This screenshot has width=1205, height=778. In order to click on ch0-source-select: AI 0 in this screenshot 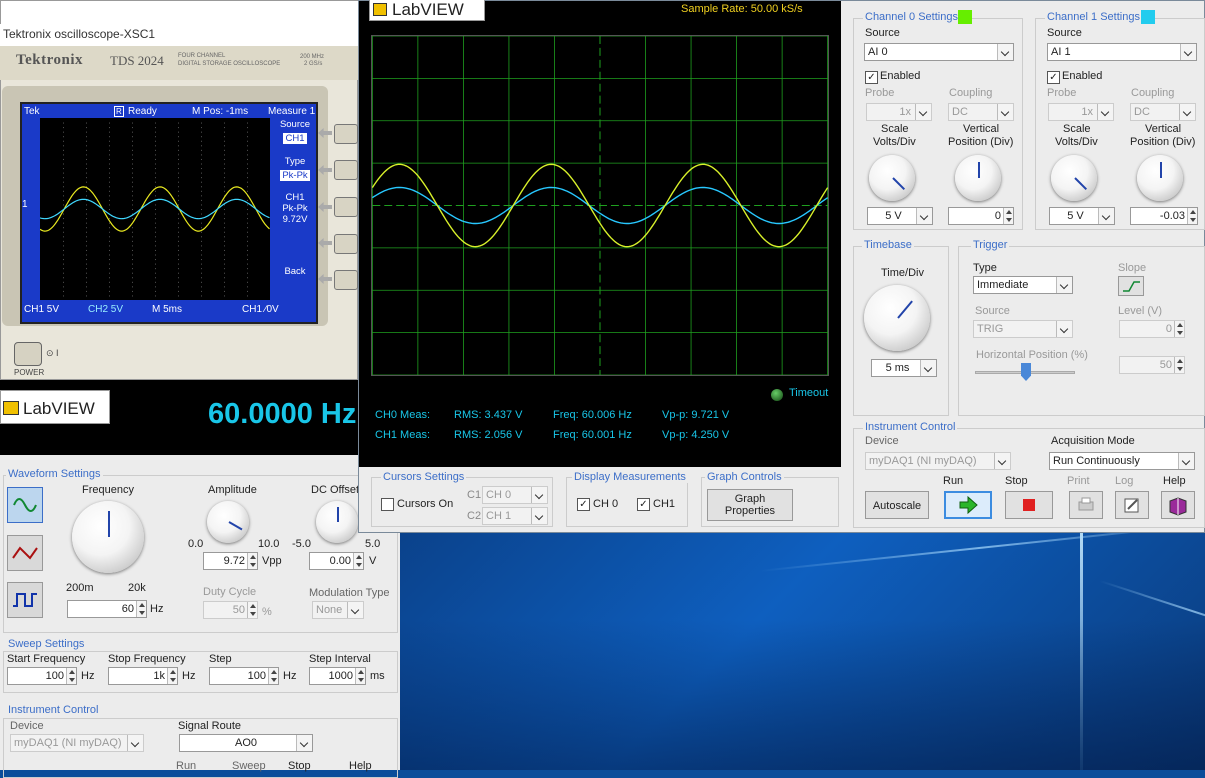, I will do `click(939, 52)`.